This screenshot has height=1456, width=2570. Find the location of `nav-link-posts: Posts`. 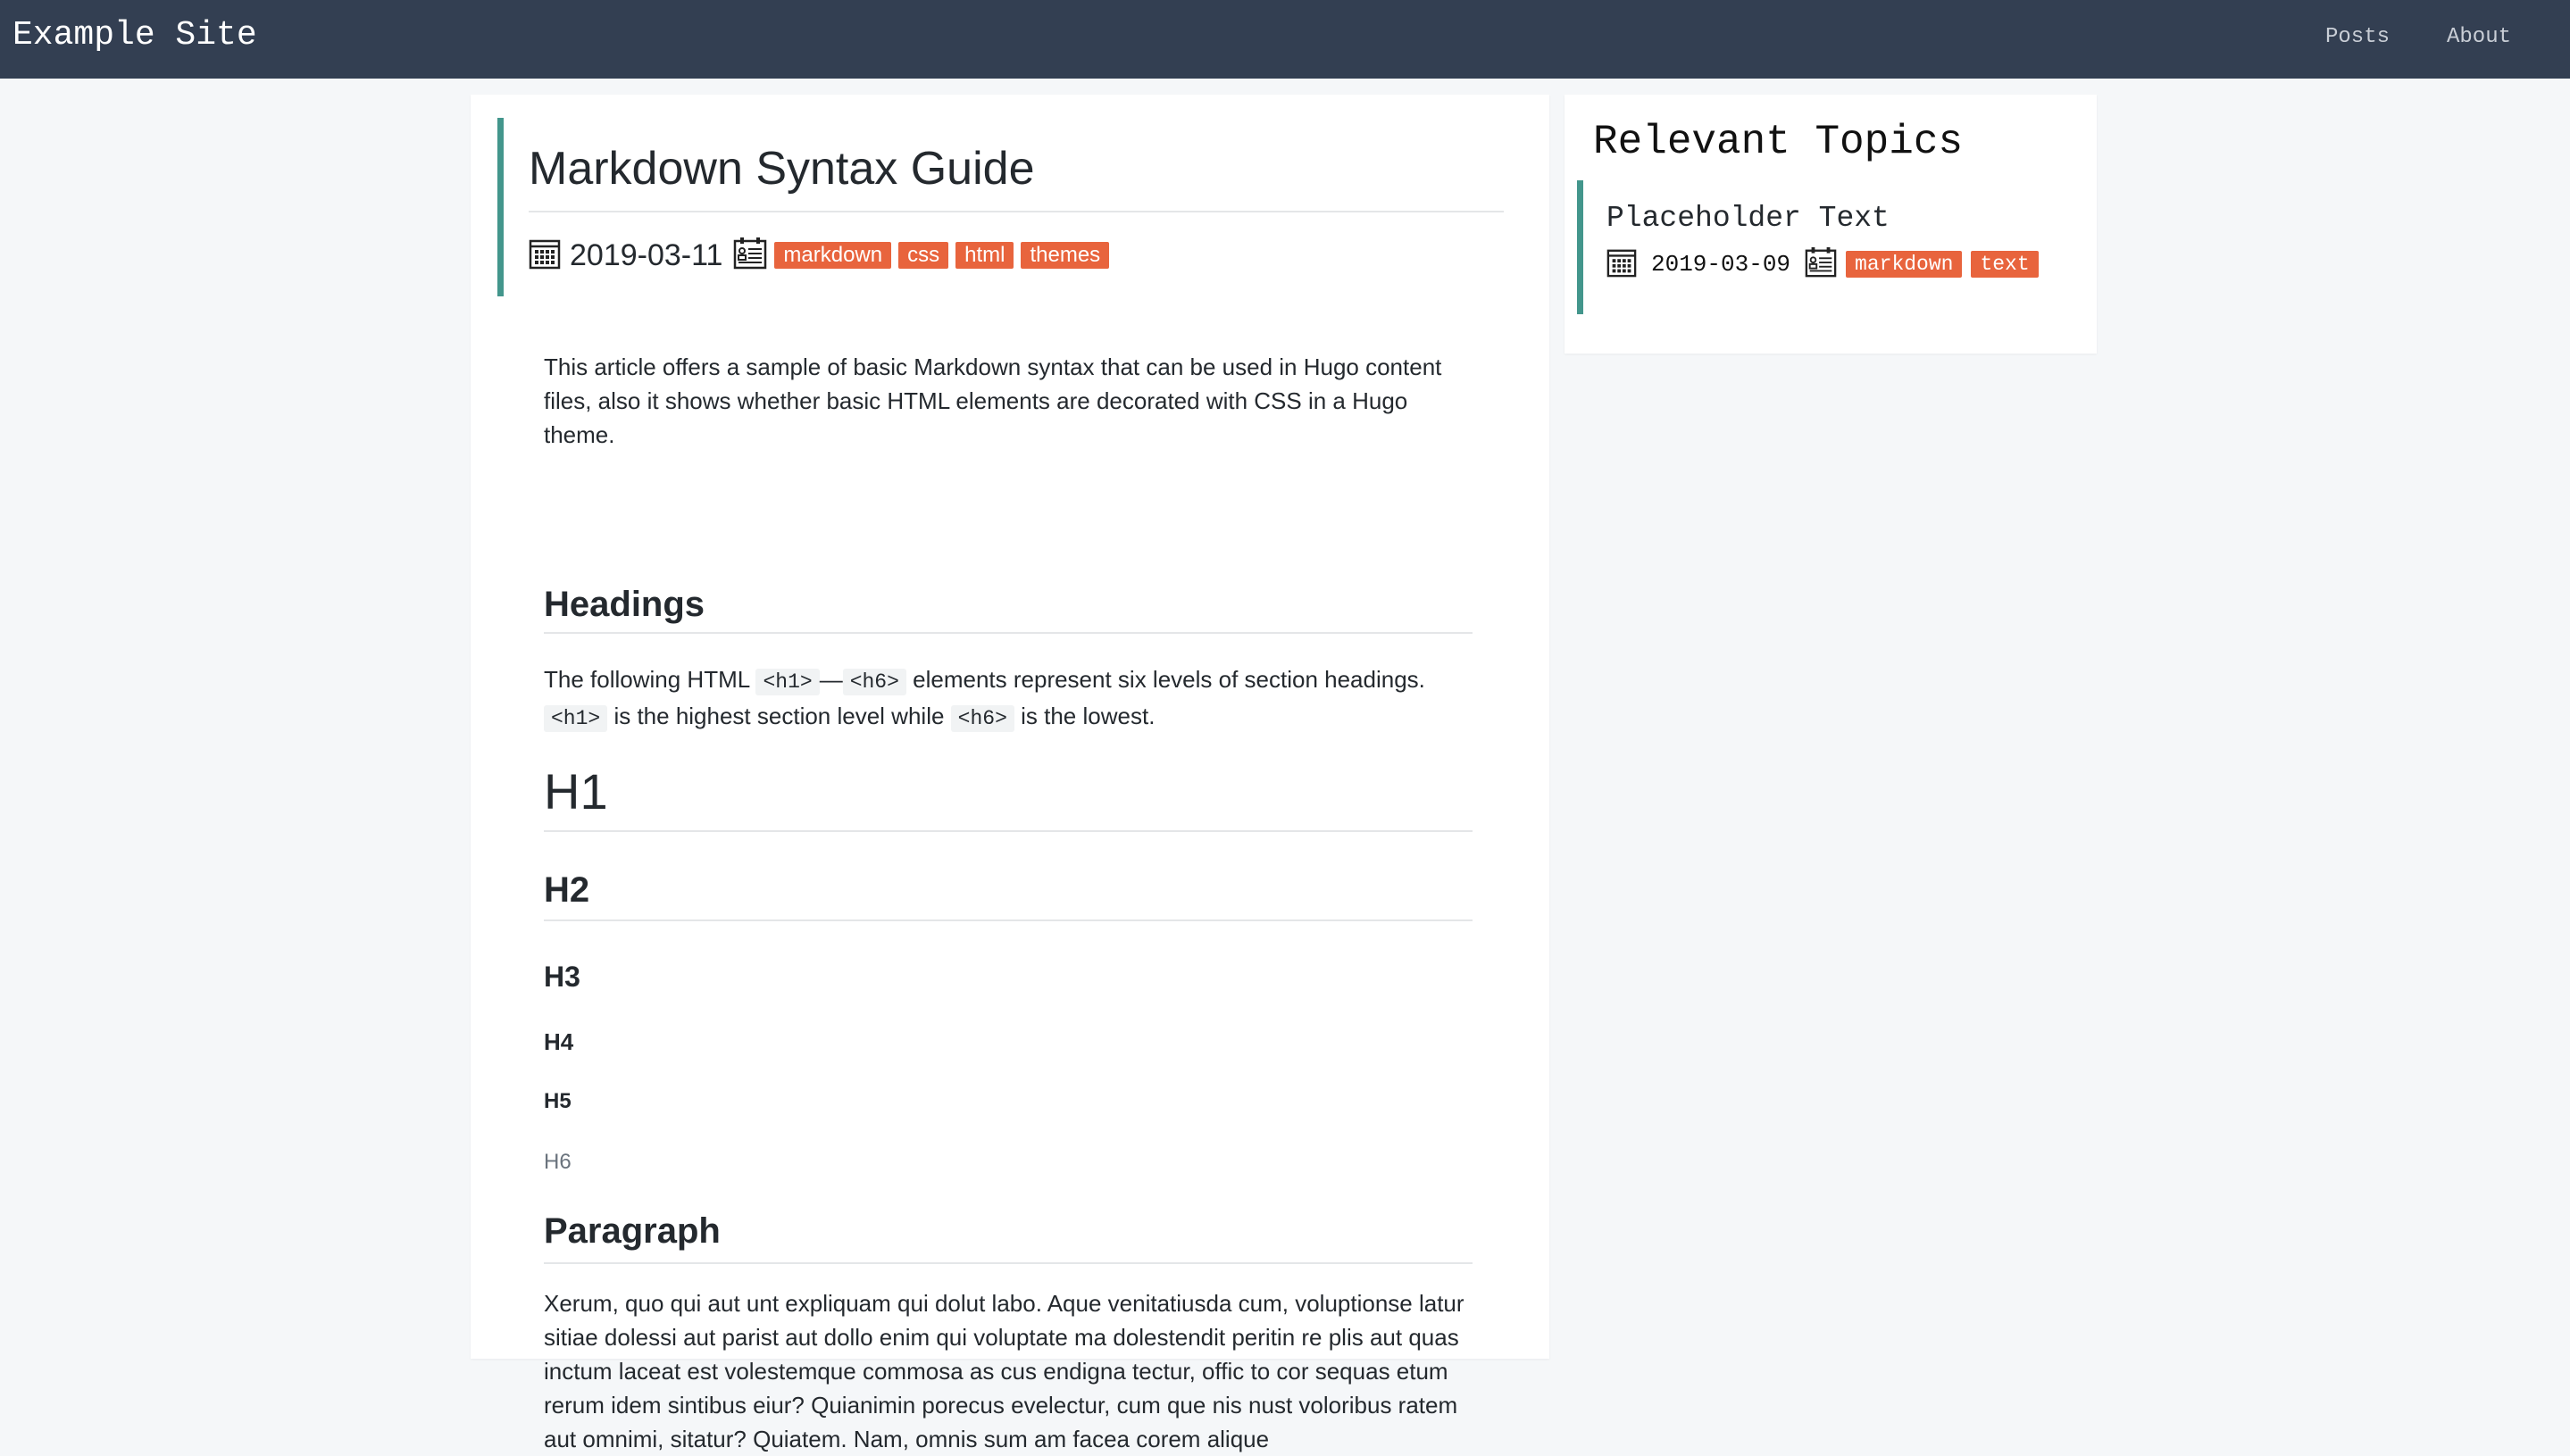

nav-link-posts: Posts is located at coordinates (2357, 38).